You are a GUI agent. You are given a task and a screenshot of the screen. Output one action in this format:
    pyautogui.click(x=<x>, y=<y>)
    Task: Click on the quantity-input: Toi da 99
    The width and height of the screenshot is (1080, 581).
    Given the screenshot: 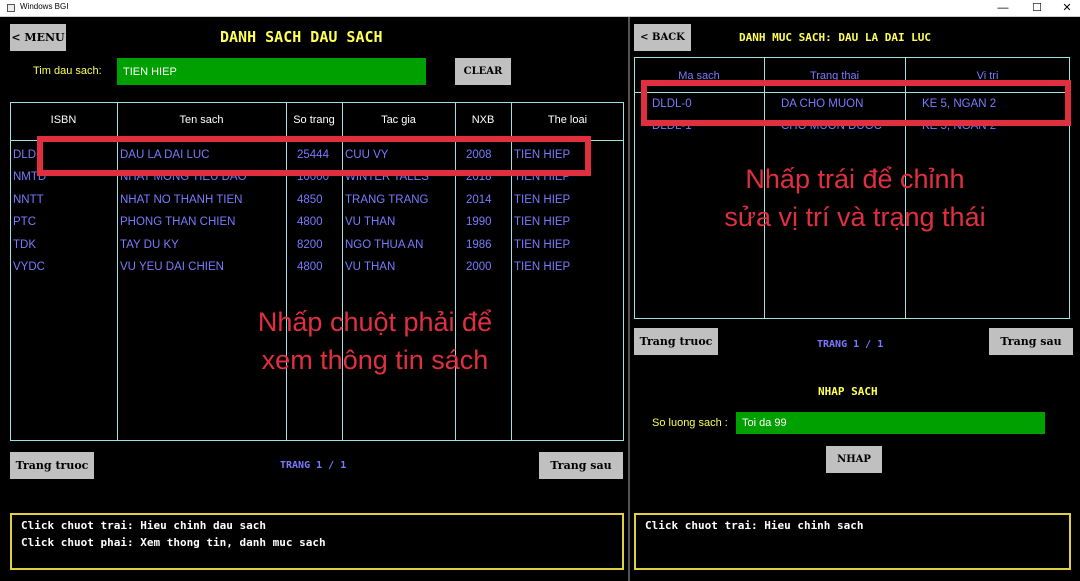 What is the action you would take?
    pyautogui.click(x=890, y=423)
    